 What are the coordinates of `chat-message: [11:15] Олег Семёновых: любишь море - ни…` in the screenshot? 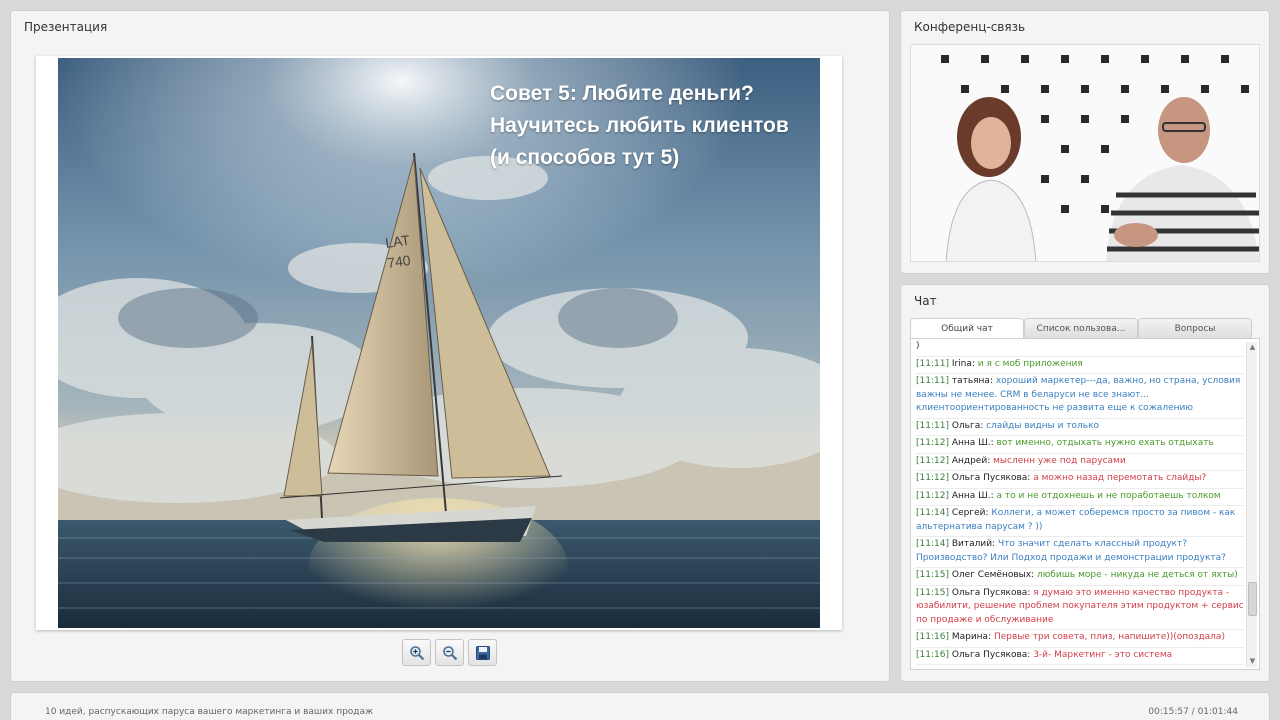 It's located at (1080, 577).